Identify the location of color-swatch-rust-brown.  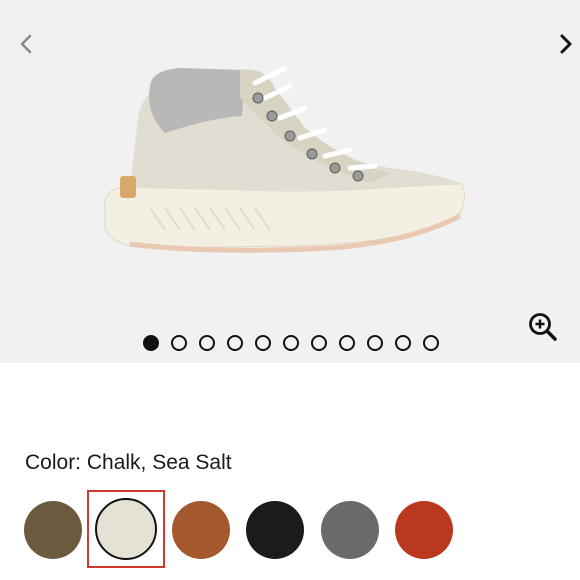
(201, 530).